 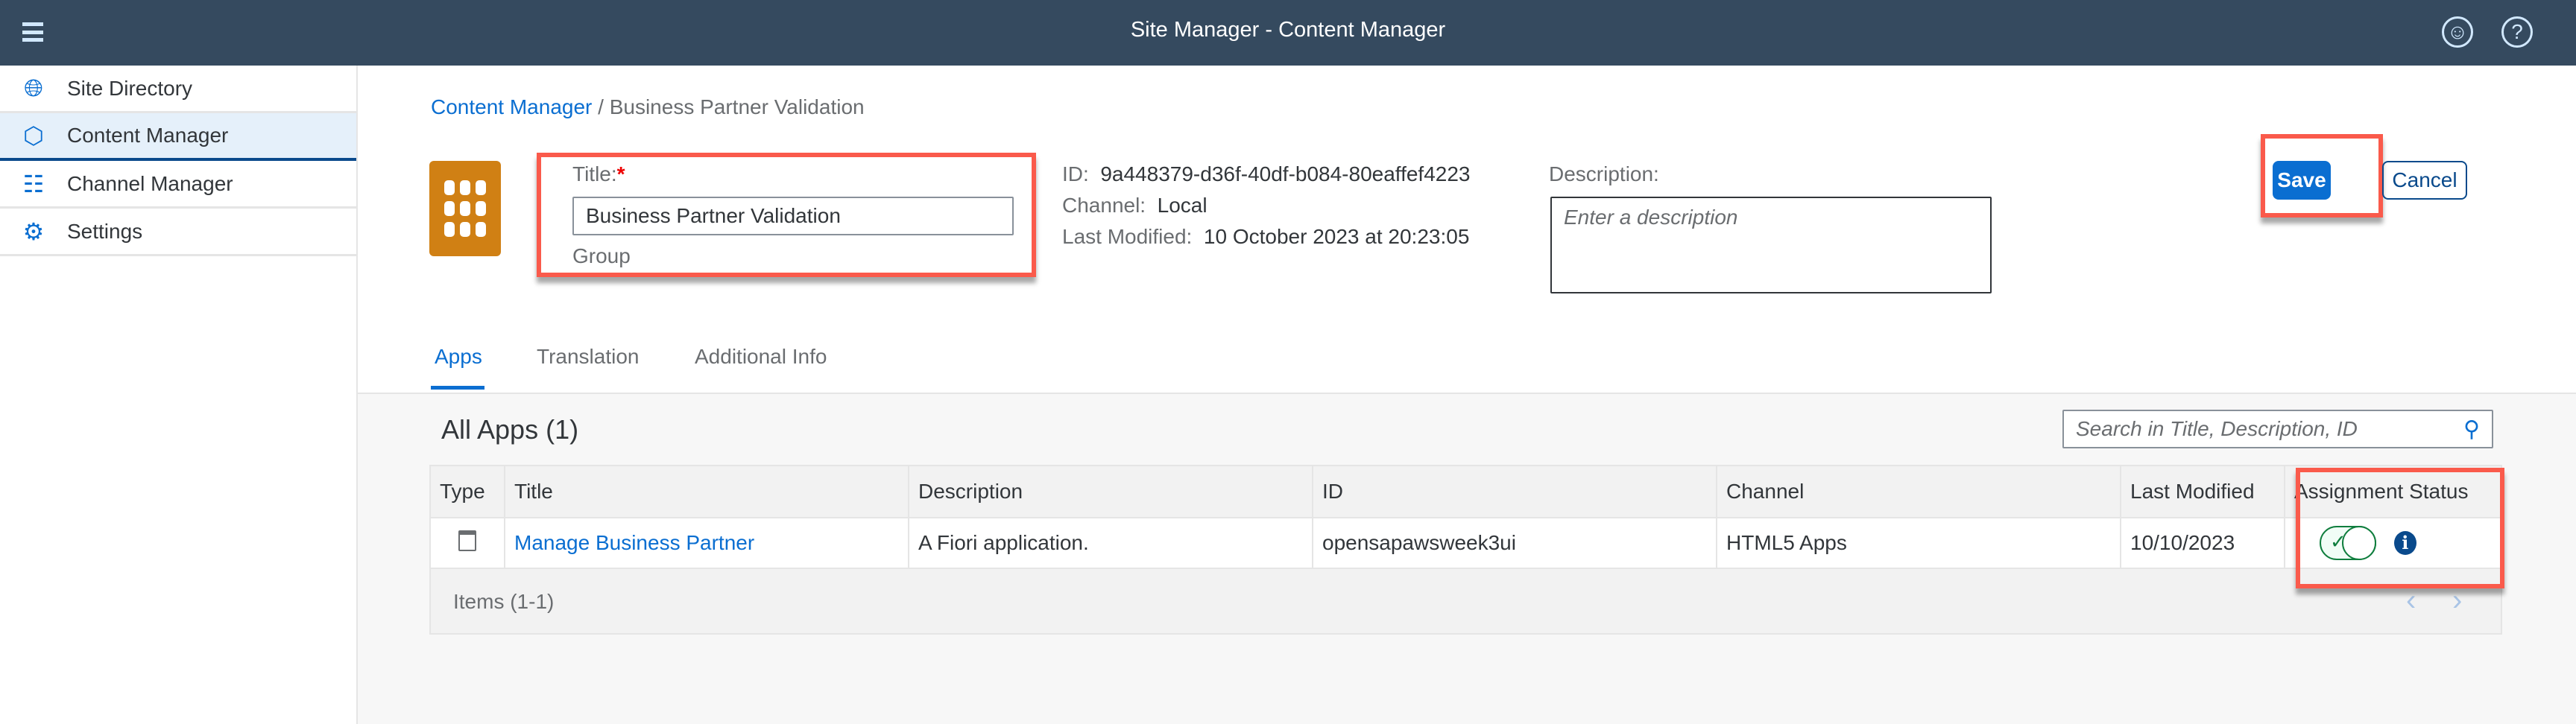 I want to click on tab-apps-underline, so click(x=457, y=388).